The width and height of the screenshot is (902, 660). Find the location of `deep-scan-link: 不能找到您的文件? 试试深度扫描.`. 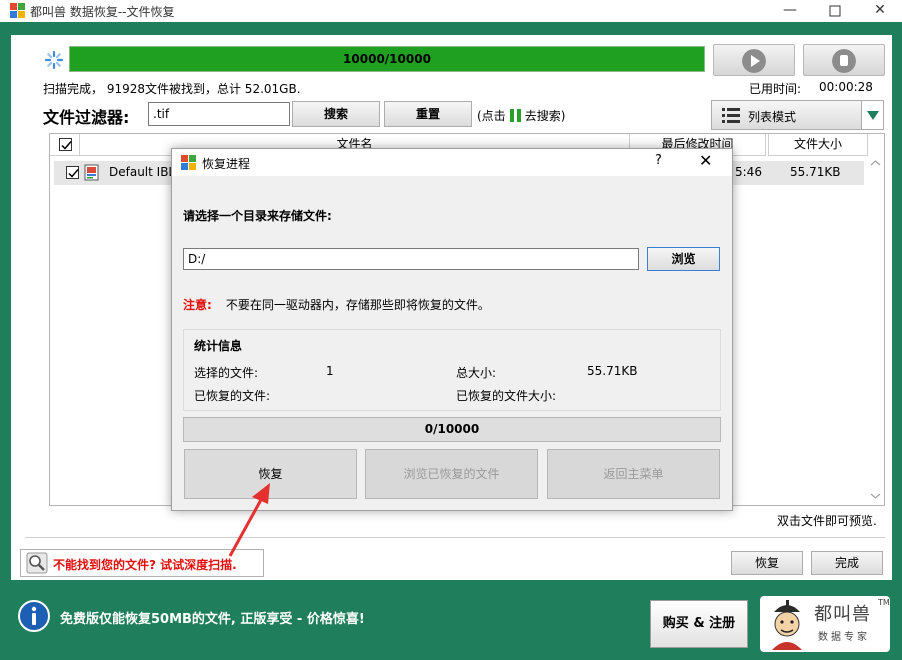

deep-scan-link: 不能找到您的文件? 试试深度扫描. is located at coordinates (142, 563).